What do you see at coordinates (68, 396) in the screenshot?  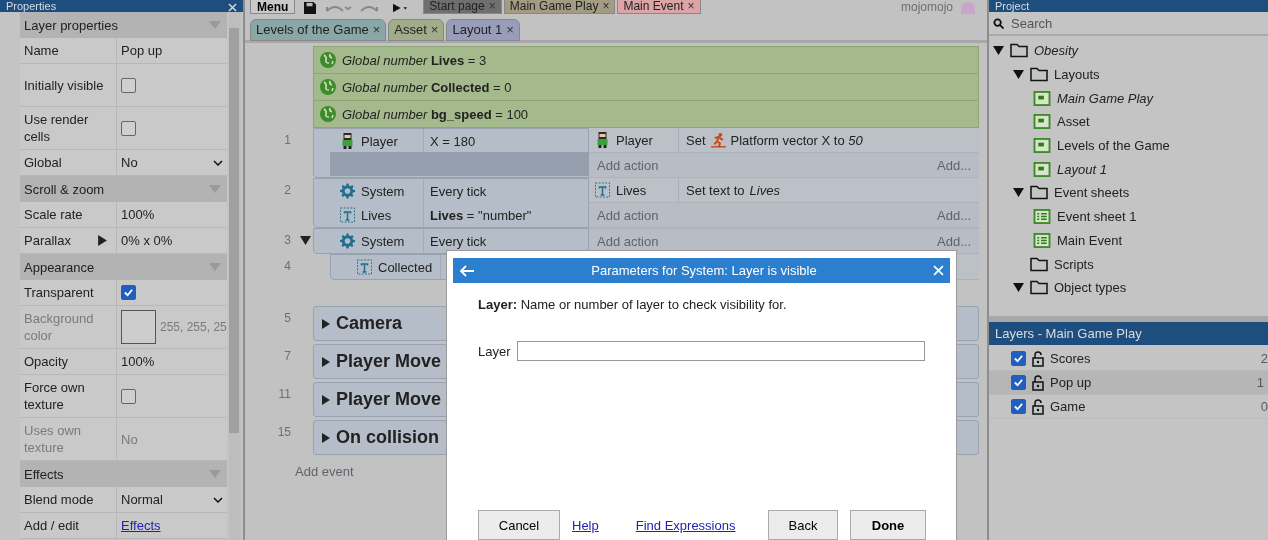 I see `property-label: Force own texture` at bounding box center [68, 396].